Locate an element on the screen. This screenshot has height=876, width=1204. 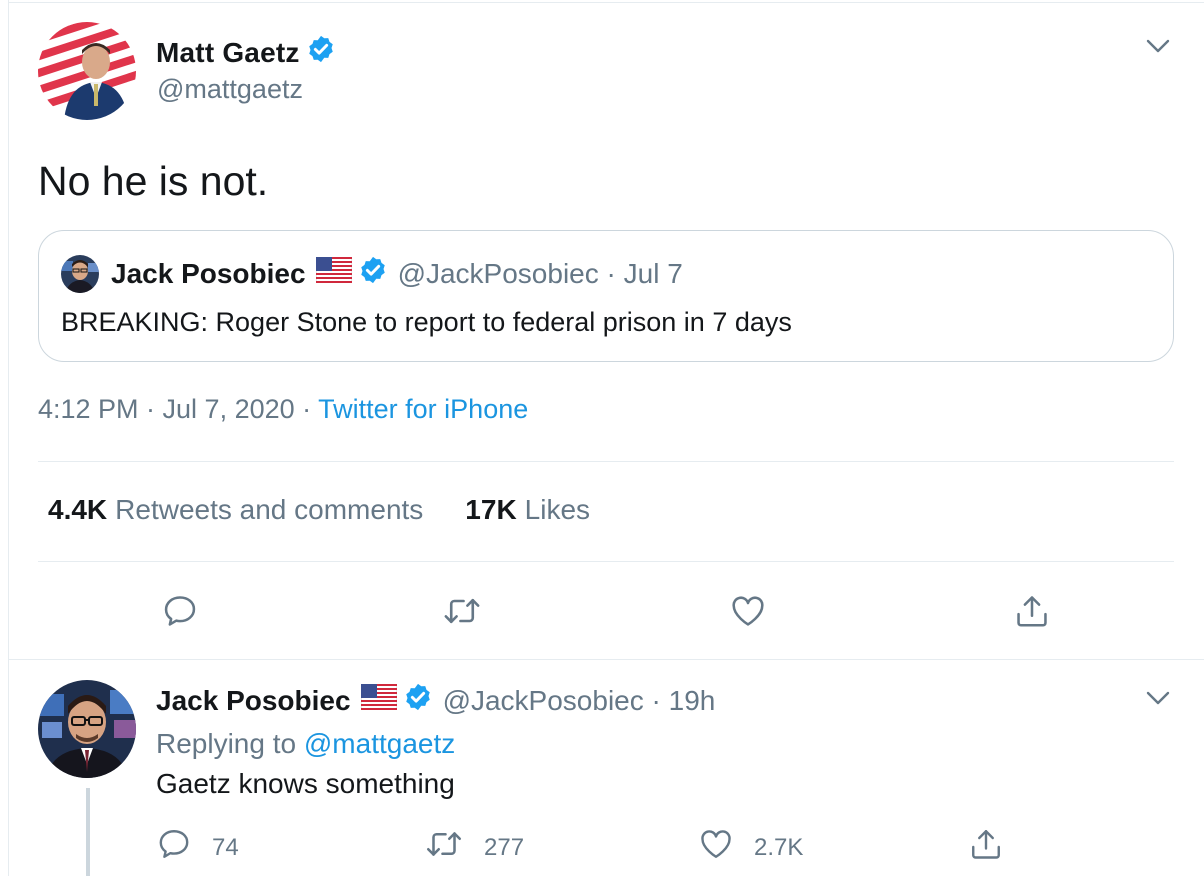
quote-author-handle: @JackPosobiec · Jul 7 is located at coordinates (540, 273).